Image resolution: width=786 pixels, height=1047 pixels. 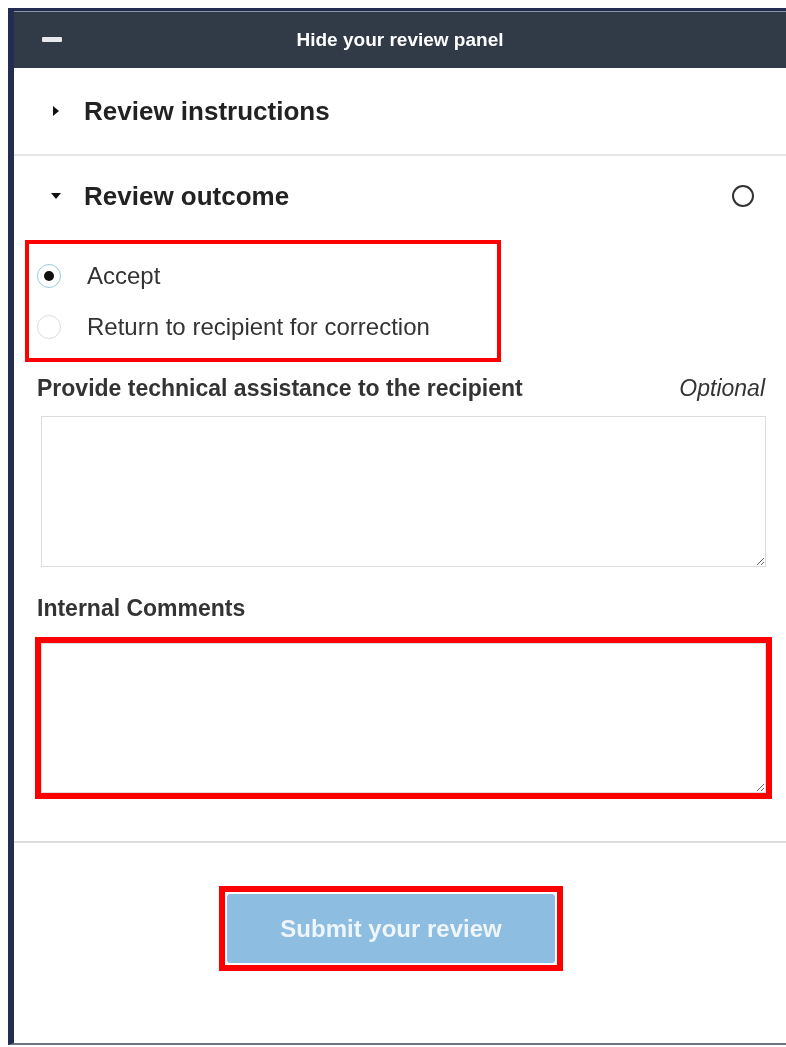 What do you see at coordinates (722, 388) in the screenshot?
I see `optional-note: Optional` at bounding box center [722, 388].